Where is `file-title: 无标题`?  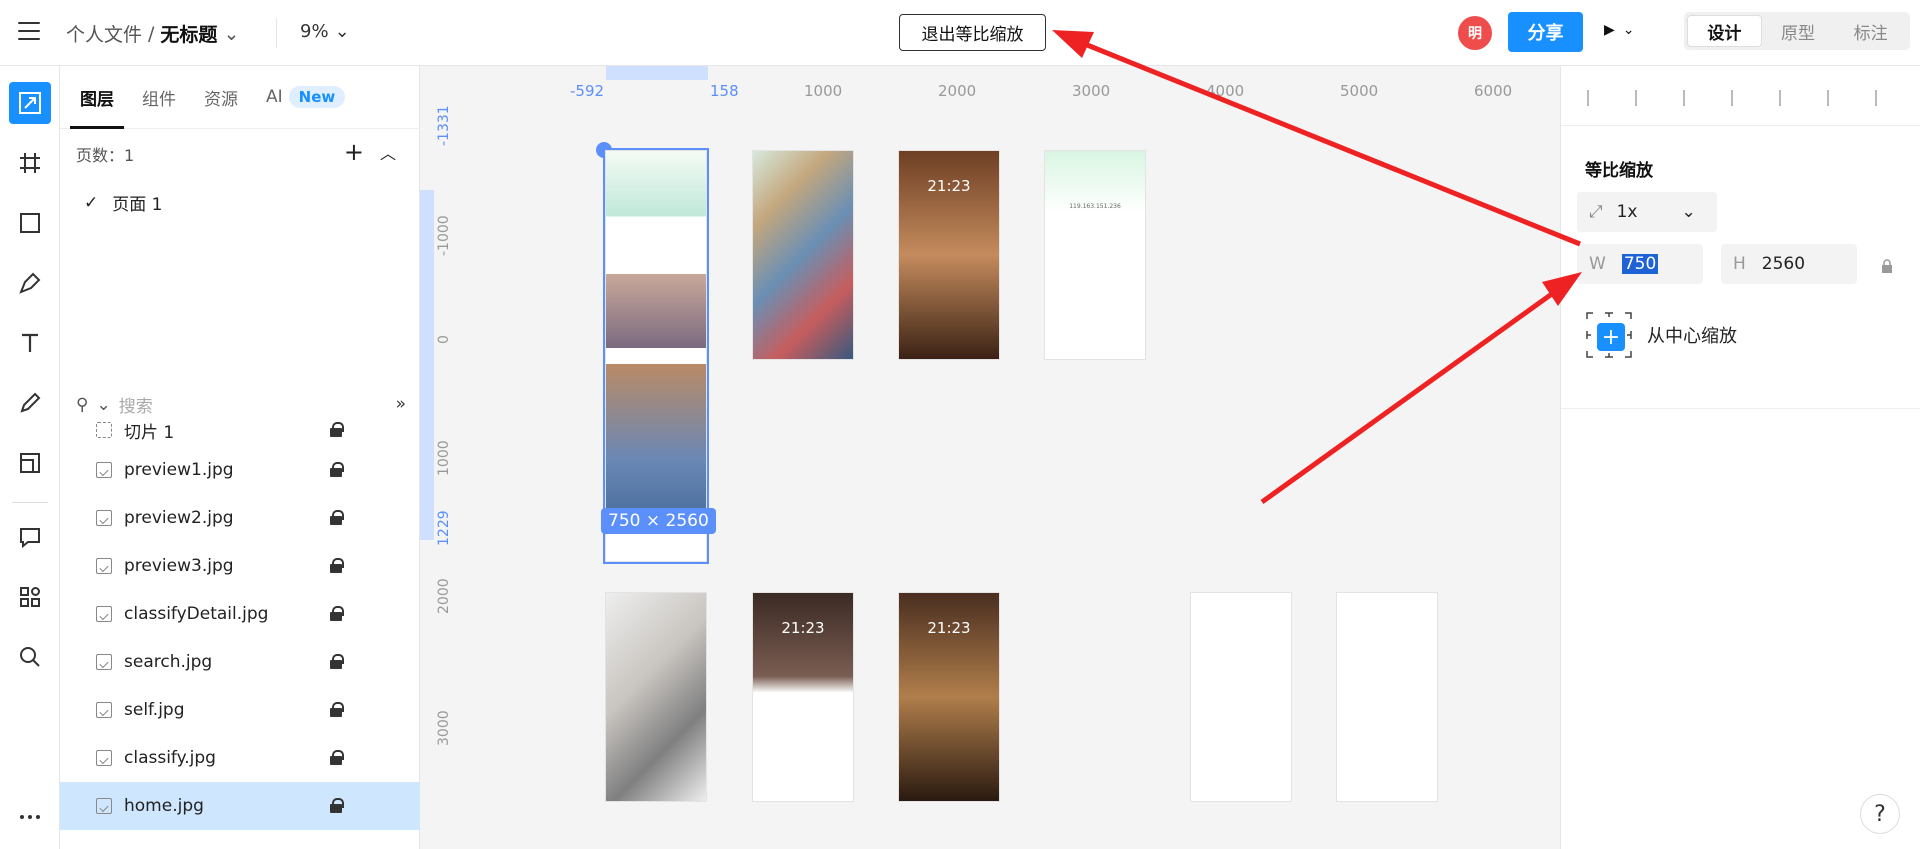 file-title: 无标题 is located at coordinates (188, 33).